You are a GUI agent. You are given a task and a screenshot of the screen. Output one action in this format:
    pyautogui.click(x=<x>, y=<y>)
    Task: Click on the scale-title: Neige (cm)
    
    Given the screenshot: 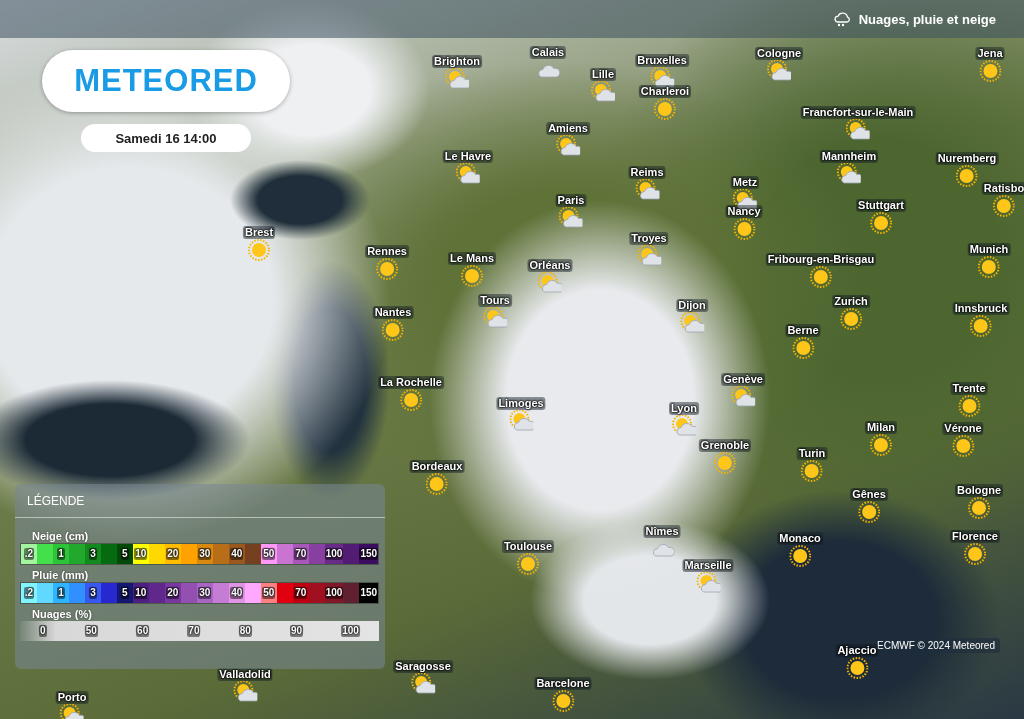 What is the action you would take?
    pyautogui.click(x=61, y=536)
    